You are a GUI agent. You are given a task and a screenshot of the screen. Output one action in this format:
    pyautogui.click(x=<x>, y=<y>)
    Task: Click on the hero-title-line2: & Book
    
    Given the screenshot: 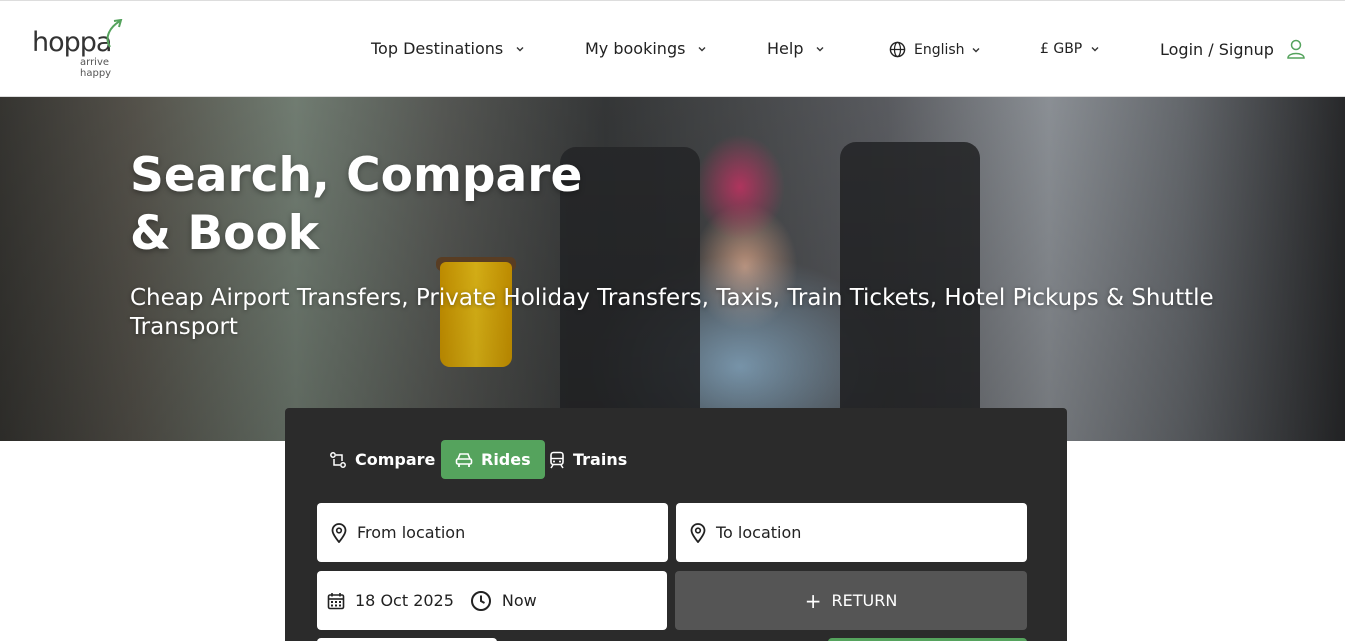 What is the action you would take?
    pyautogui.click(x=225, y=233)
    